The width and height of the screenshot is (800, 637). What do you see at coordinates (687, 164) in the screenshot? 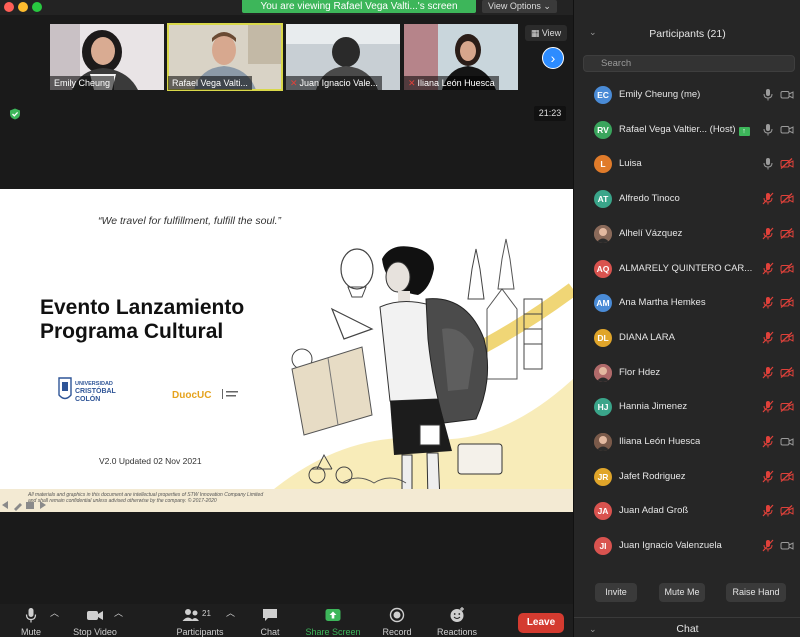
I see `participant-row: L Luisa` at bounding box center [687, 164].